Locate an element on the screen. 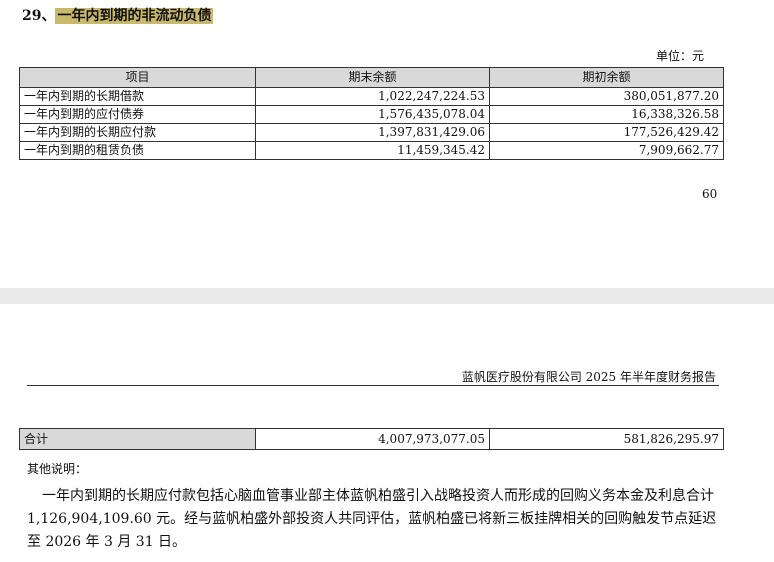  row-label: 一年内到期的应付债券 is located at coordinates (137, 114).